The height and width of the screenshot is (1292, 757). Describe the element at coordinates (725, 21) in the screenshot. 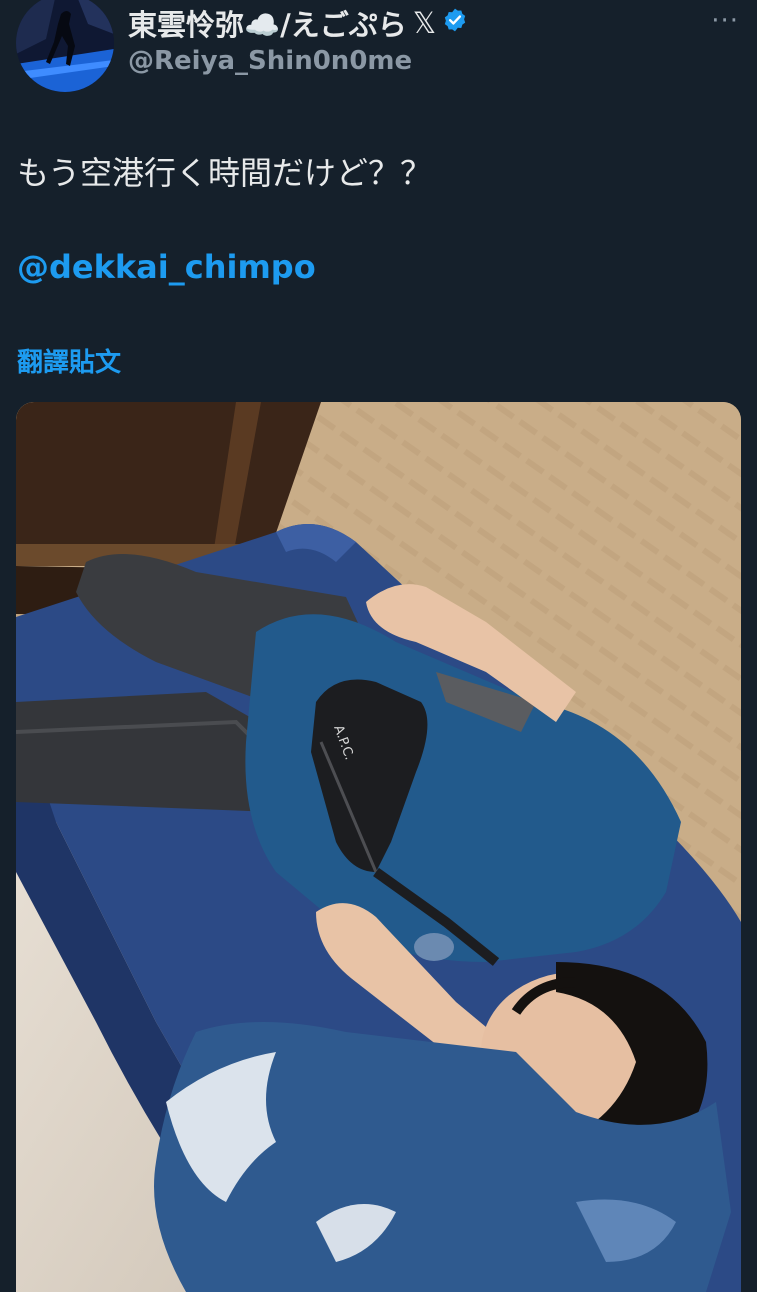

I see `more-options-icon: ···` at that location.